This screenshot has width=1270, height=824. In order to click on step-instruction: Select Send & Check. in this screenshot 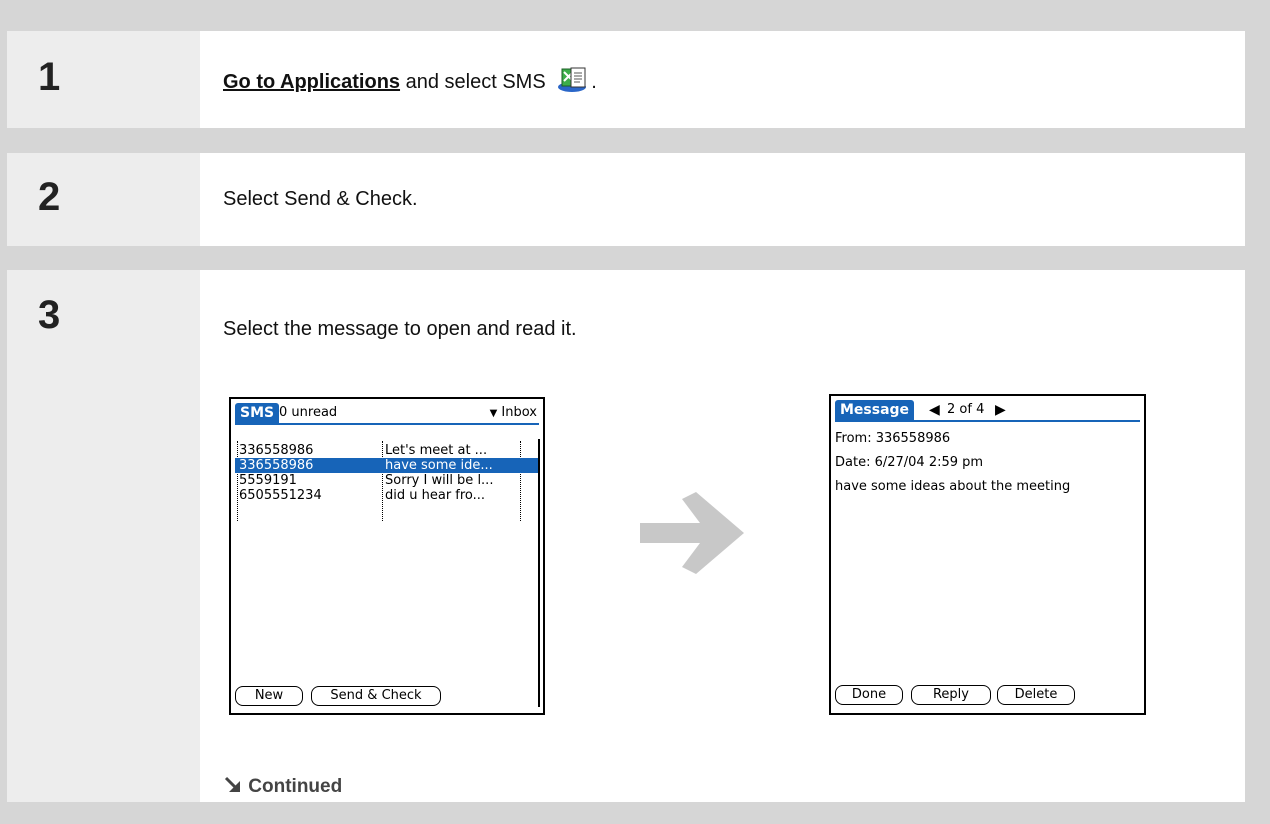, I will do `click(320, 199)`.